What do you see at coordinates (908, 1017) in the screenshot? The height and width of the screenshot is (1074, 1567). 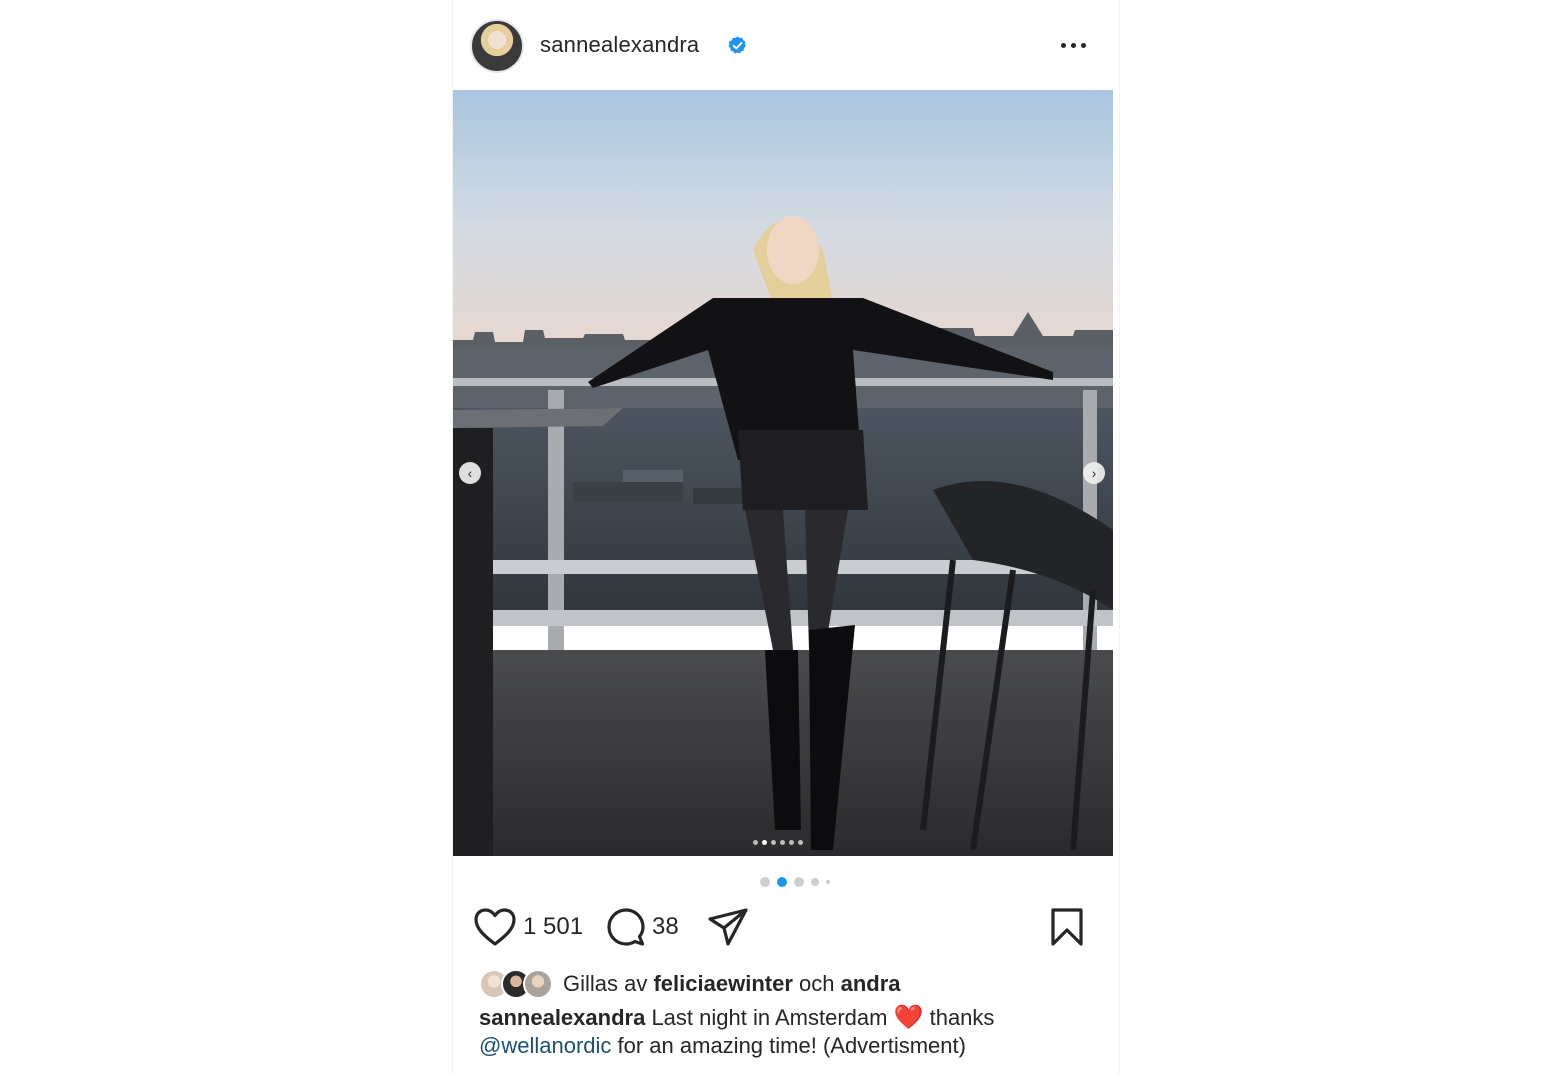 I see `red-heart-emoji: ❤️` at bounding box center [908, 1017].